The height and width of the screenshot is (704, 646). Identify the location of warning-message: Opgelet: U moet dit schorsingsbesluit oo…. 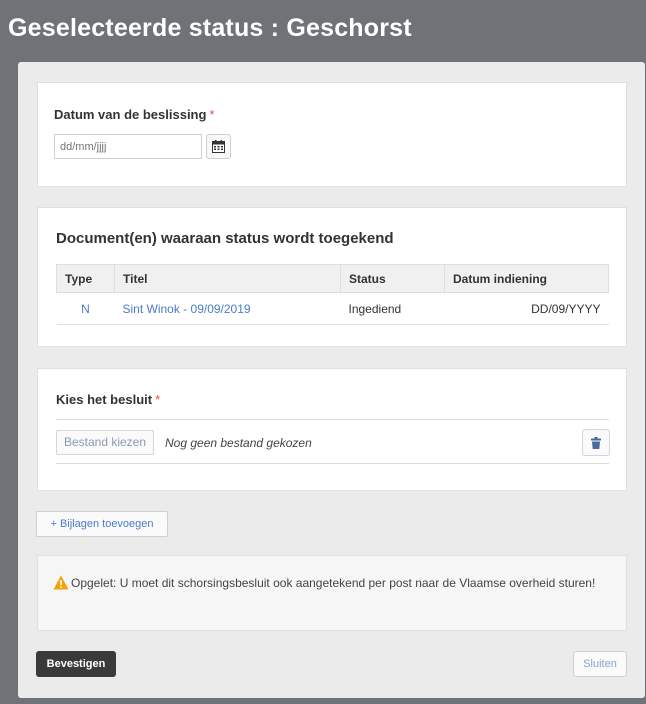
(333, 583).